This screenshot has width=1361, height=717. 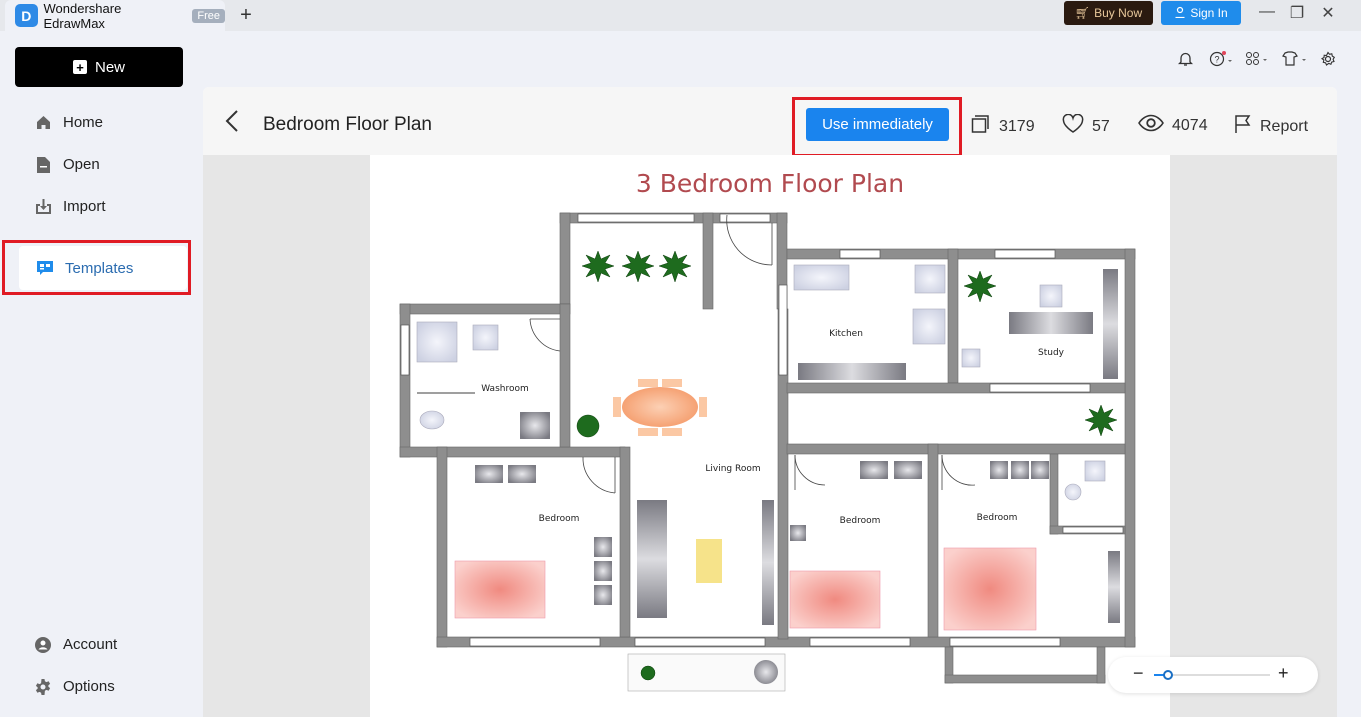 I want to click on account-icon, so click(x=43, y=644).